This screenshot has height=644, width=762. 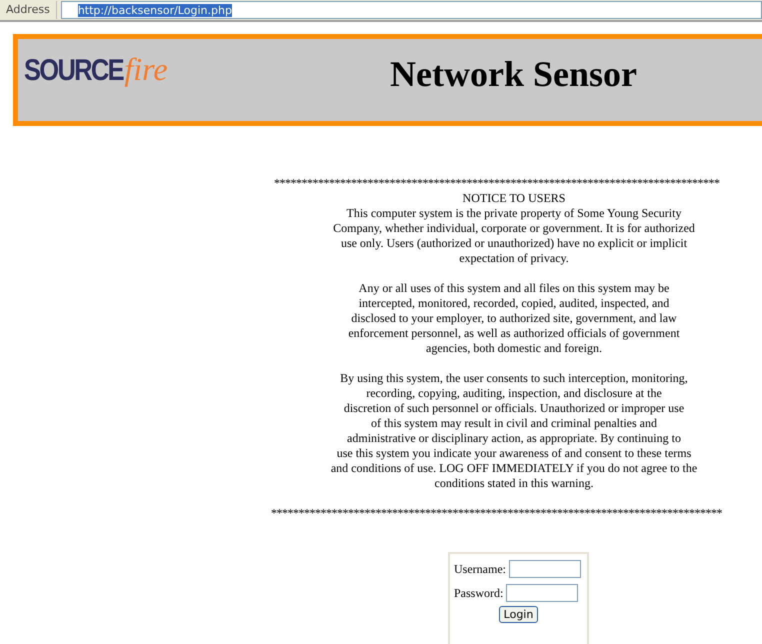 I want to click on address-label: Address, so click(x=28, y=10).